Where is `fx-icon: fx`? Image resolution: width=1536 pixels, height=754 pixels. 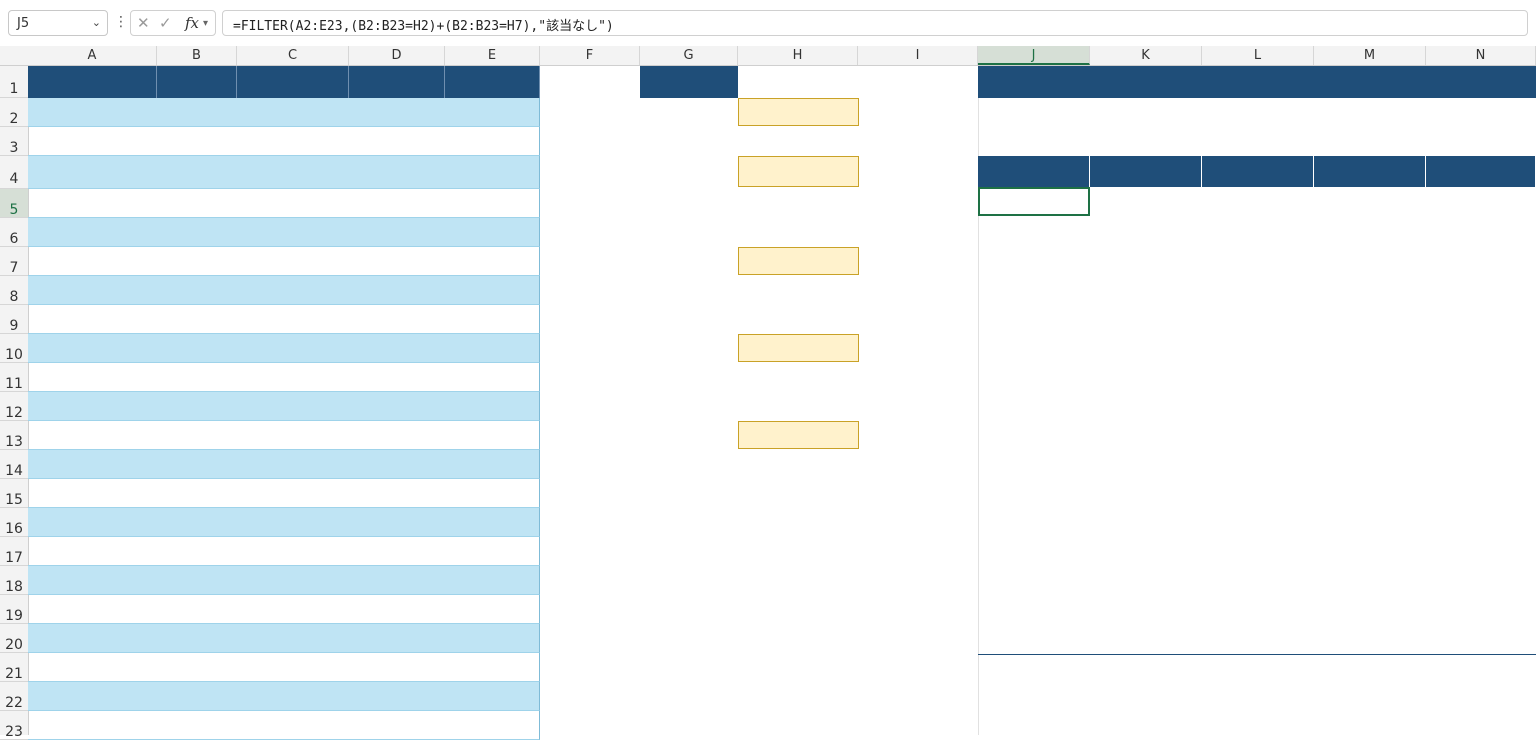
fx-icon: fx is located at coordinates (192, 23).